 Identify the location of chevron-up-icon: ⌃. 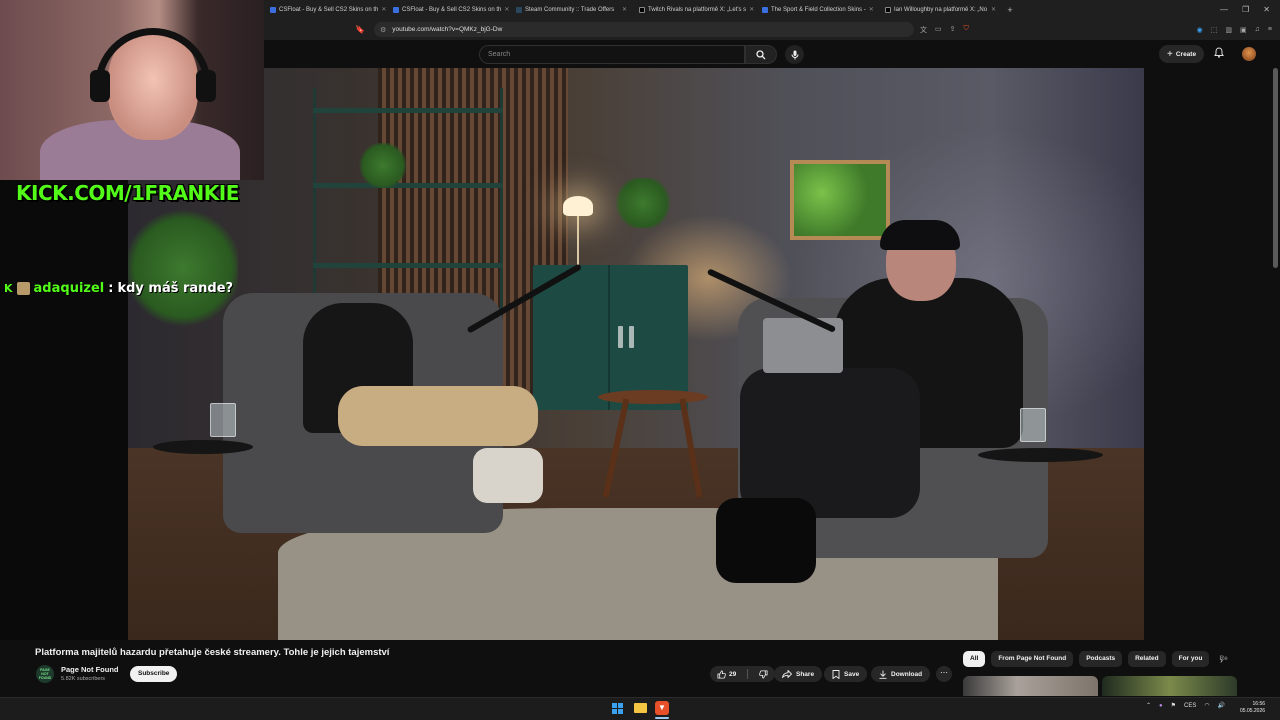
(1148, 705).